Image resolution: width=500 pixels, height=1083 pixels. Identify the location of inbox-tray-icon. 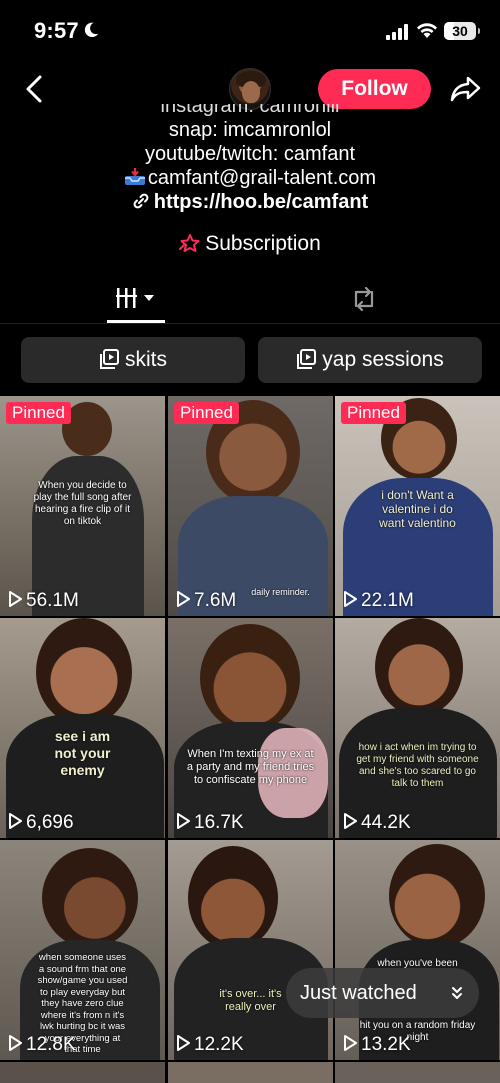
(134, 176).